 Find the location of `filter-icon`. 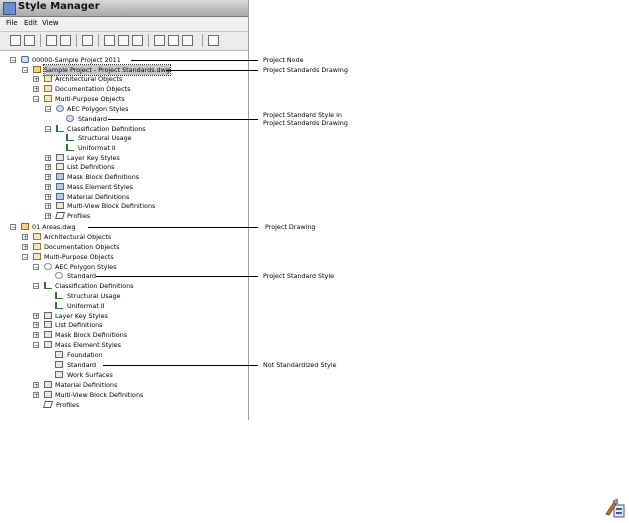

filter-icon is located at coordinates (173, 40).